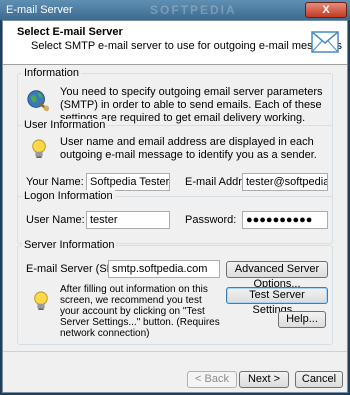 This screenshot has width=350, height=395. What do you see at coordinates (164, 269) in the screenshot?
I see `smtp-server-field: smtp.softpedia.com` at bounding box center [164, 269].